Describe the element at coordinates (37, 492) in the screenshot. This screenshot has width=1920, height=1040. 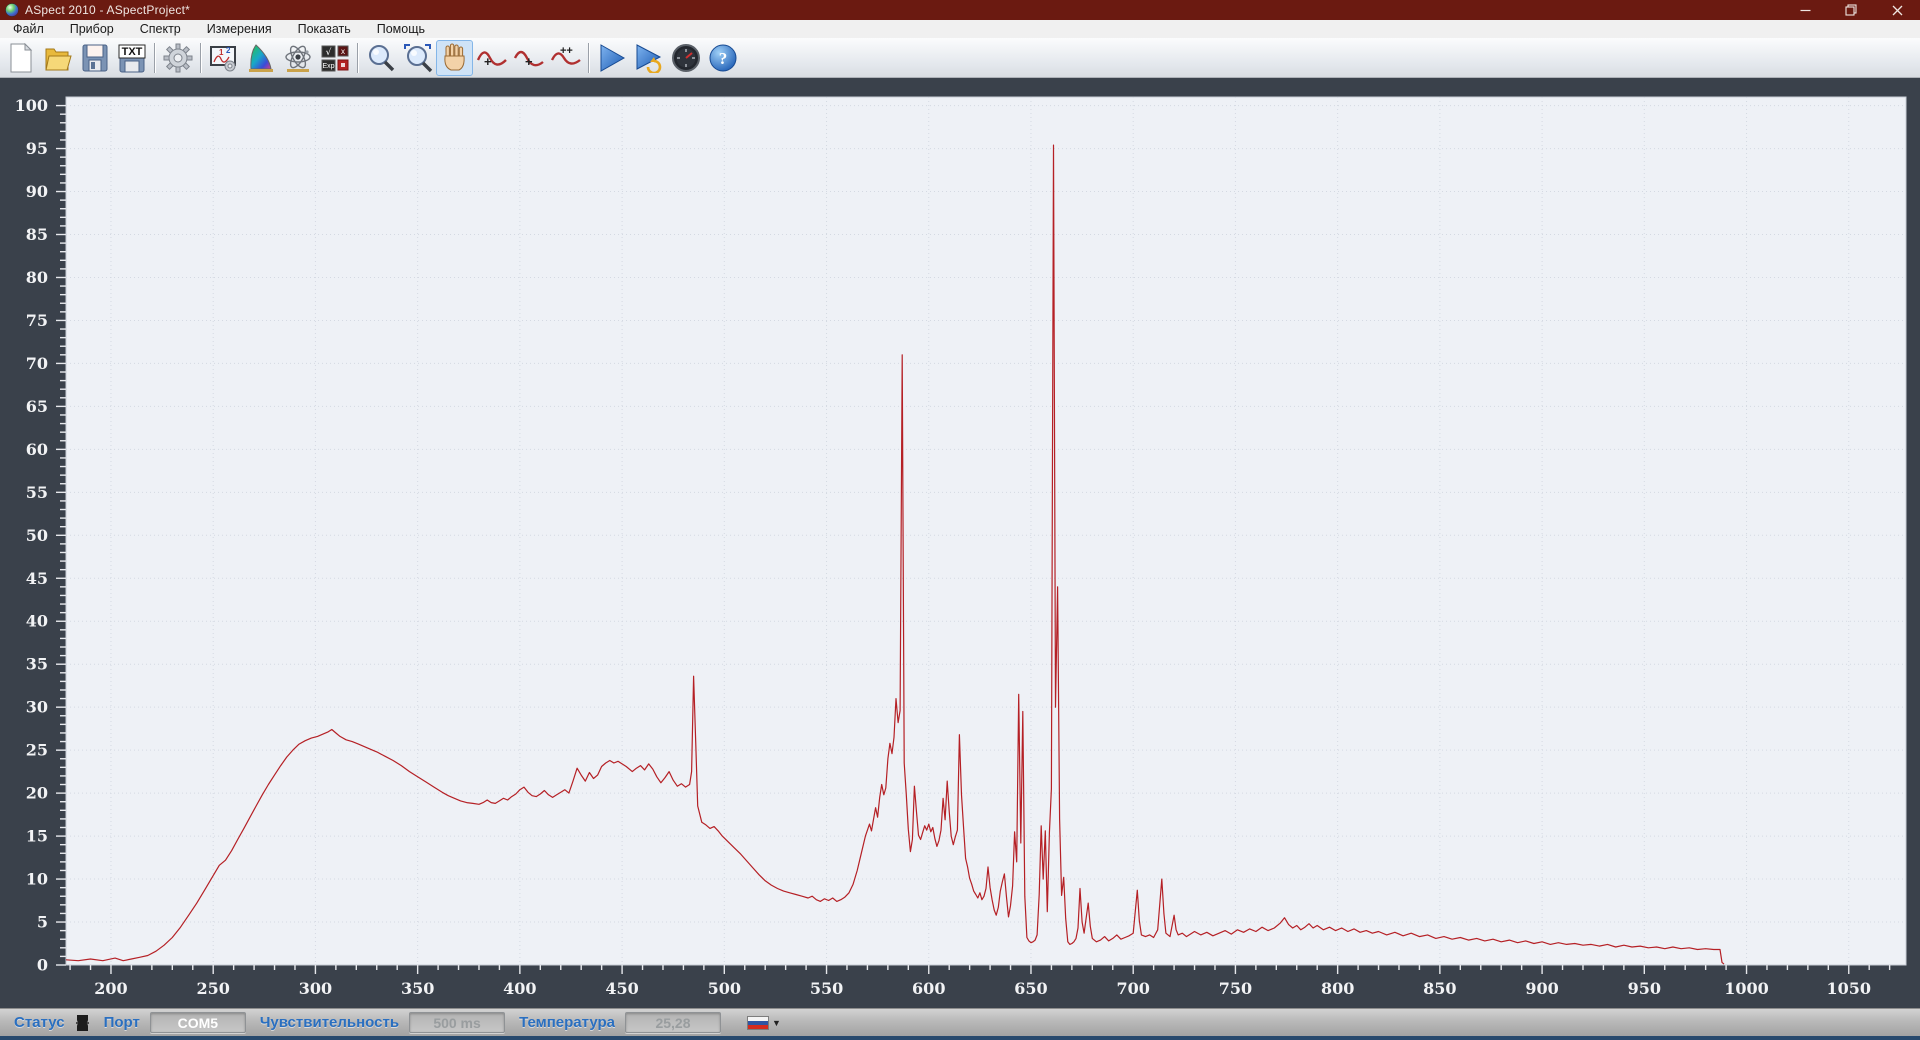
I see `y-tick-label: 55` at that location.